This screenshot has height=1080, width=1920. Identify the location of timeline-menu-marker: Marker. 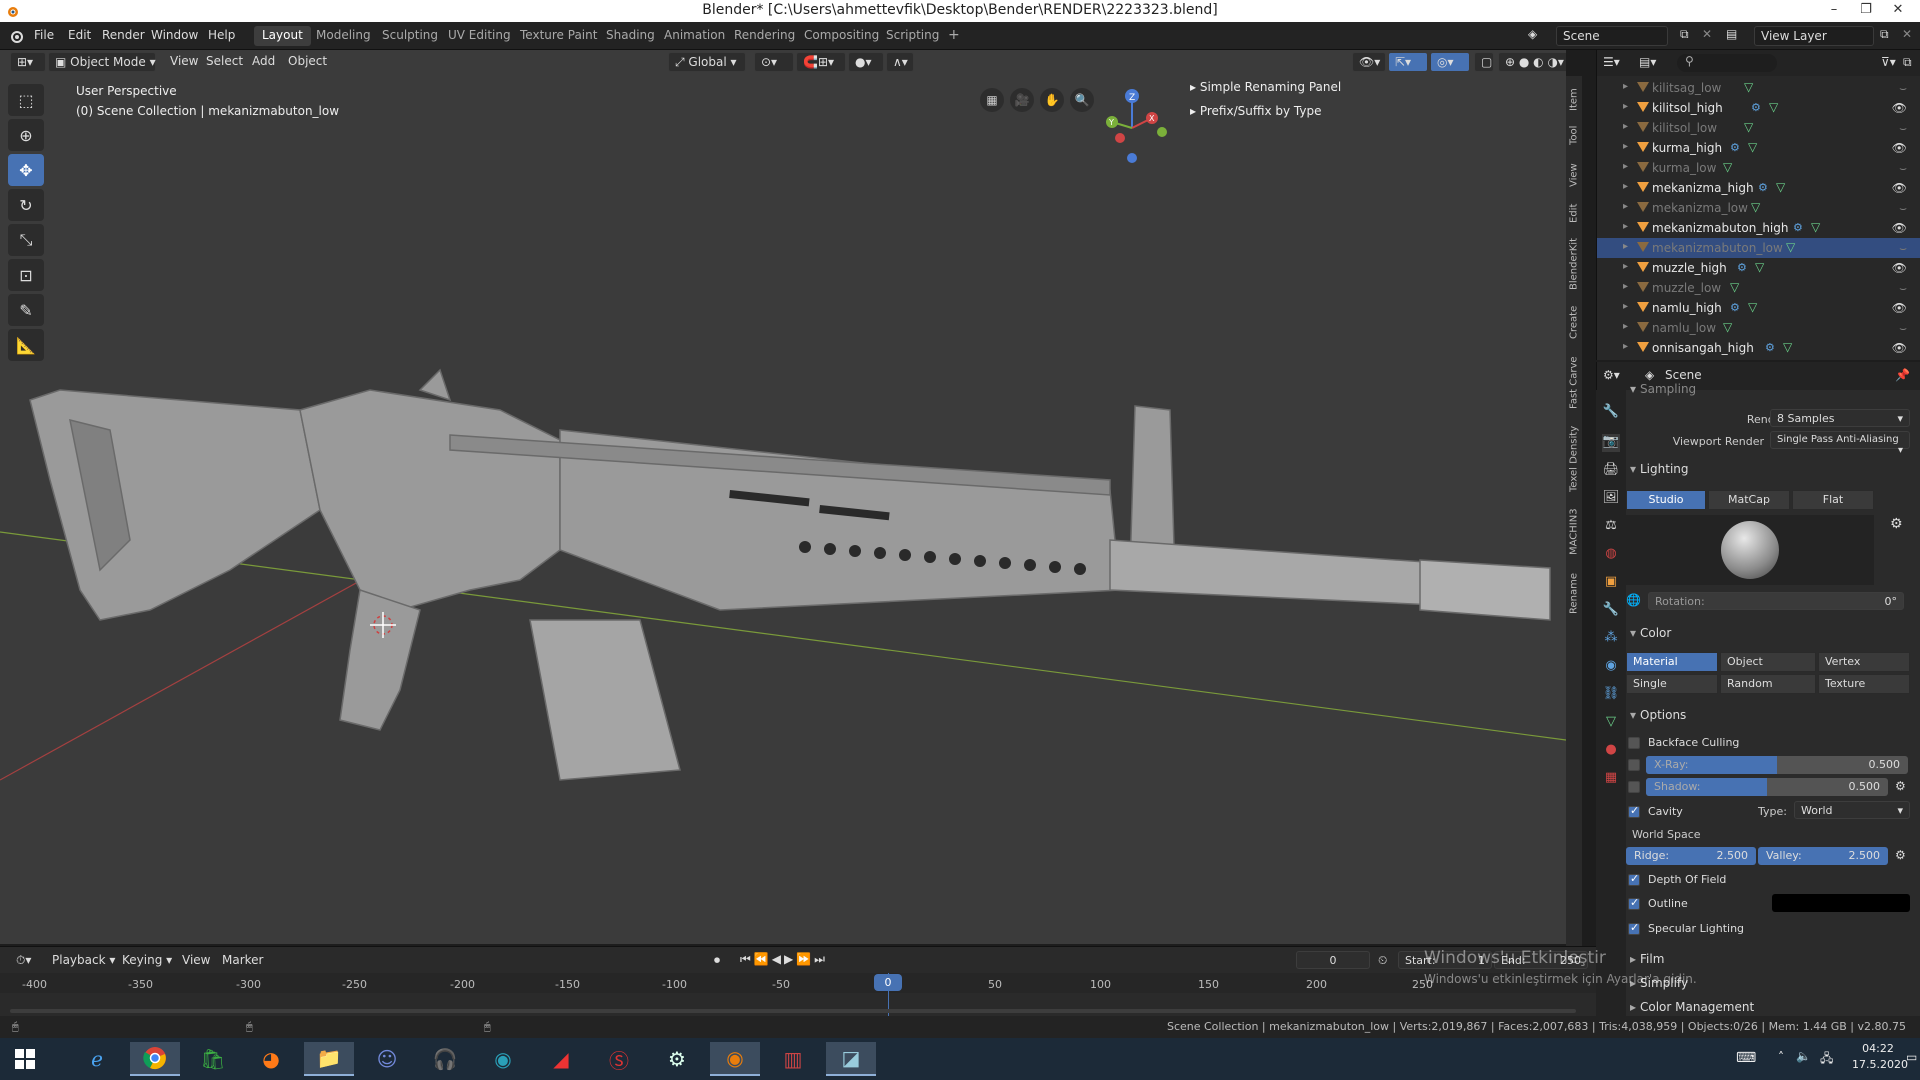
(242, 961).